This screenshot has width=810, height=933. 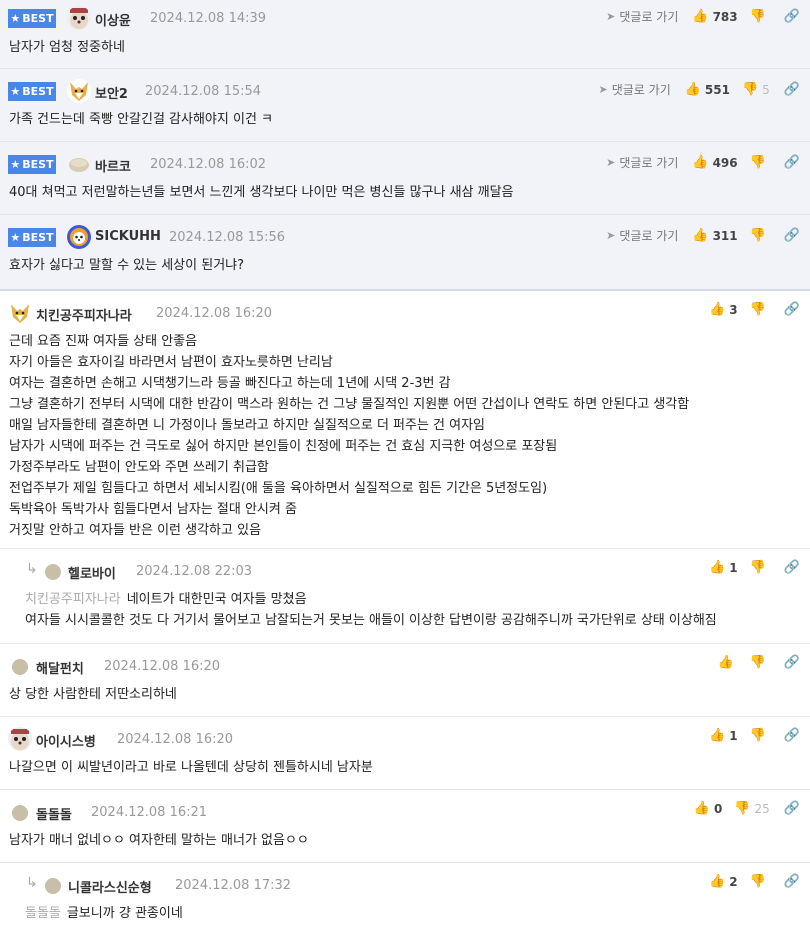 I want to click on nickname: 돌돌돌, so click(x=54, y=813).